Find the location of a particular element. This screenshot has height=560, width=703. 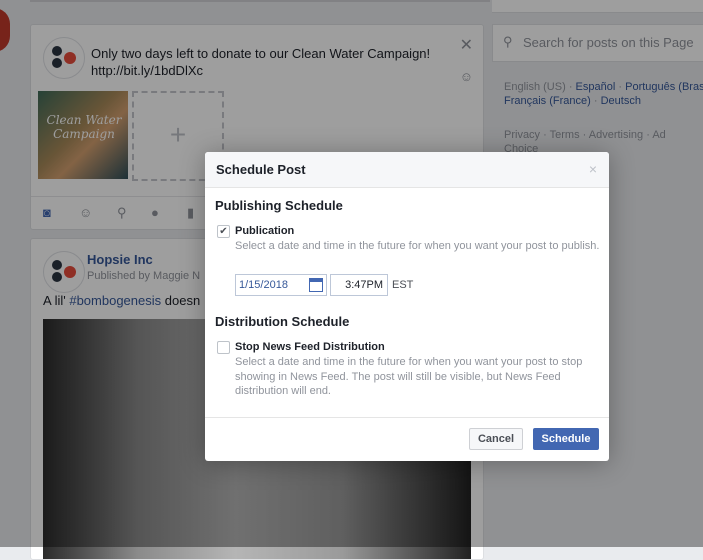

time-value: 3:47PM is located at coordinates (364, 285).